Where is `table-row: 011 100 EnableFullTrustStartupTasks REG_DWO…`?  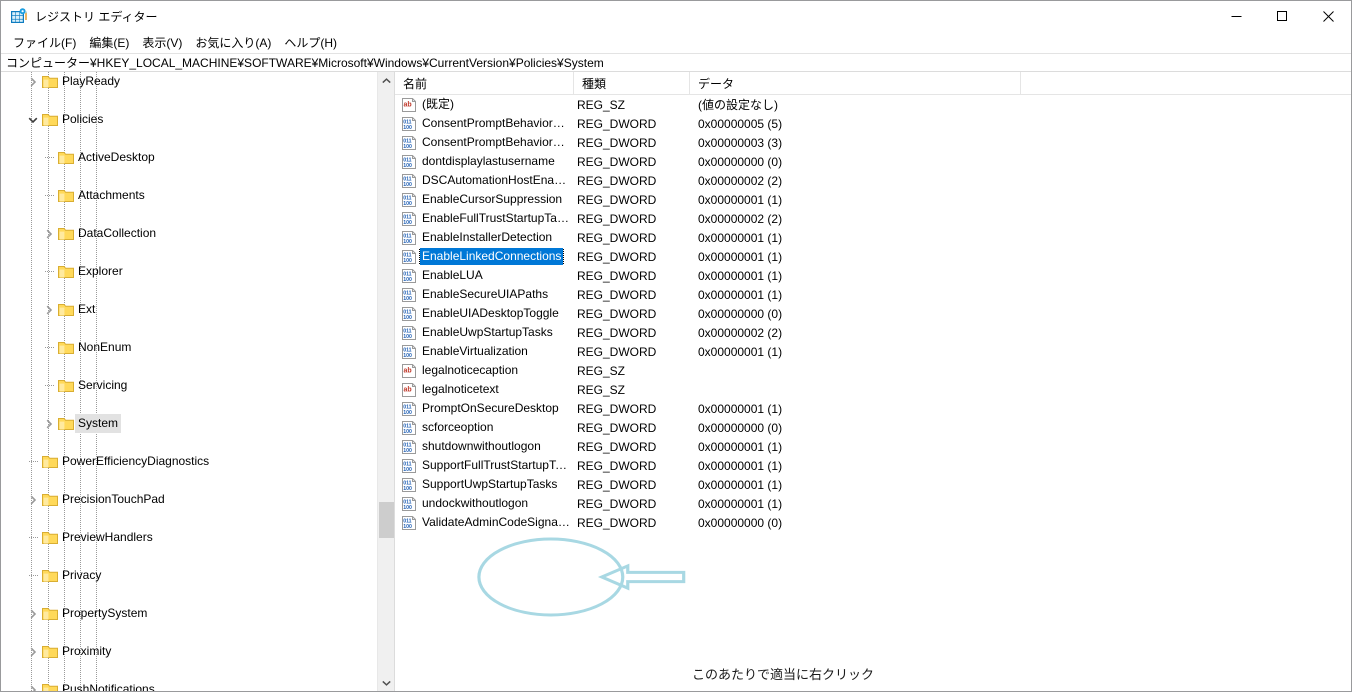
table-row: 011 100 EnableFullTrustStartupTasks REG_DWO… is located at coordinates (873, 218).